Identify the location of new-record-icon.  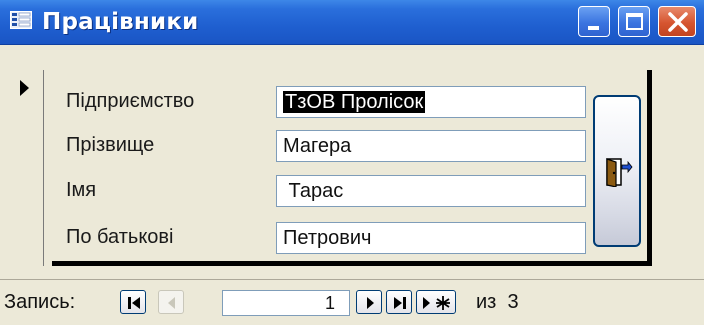
(436, 303).